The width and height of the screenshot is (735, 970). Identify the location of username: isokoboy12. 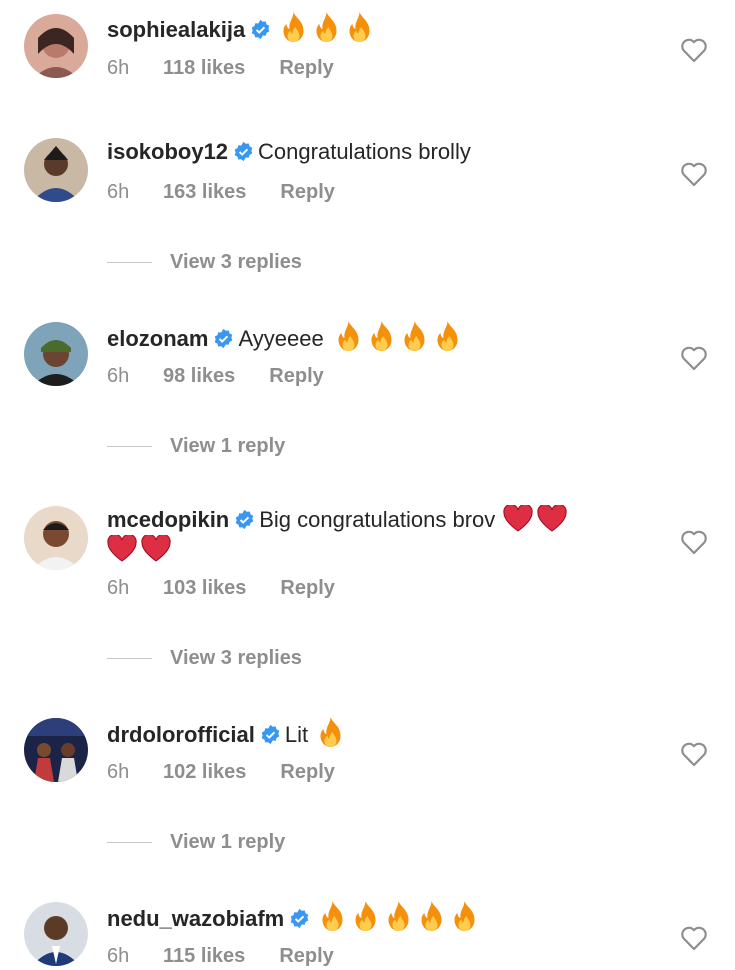
(167, 151).